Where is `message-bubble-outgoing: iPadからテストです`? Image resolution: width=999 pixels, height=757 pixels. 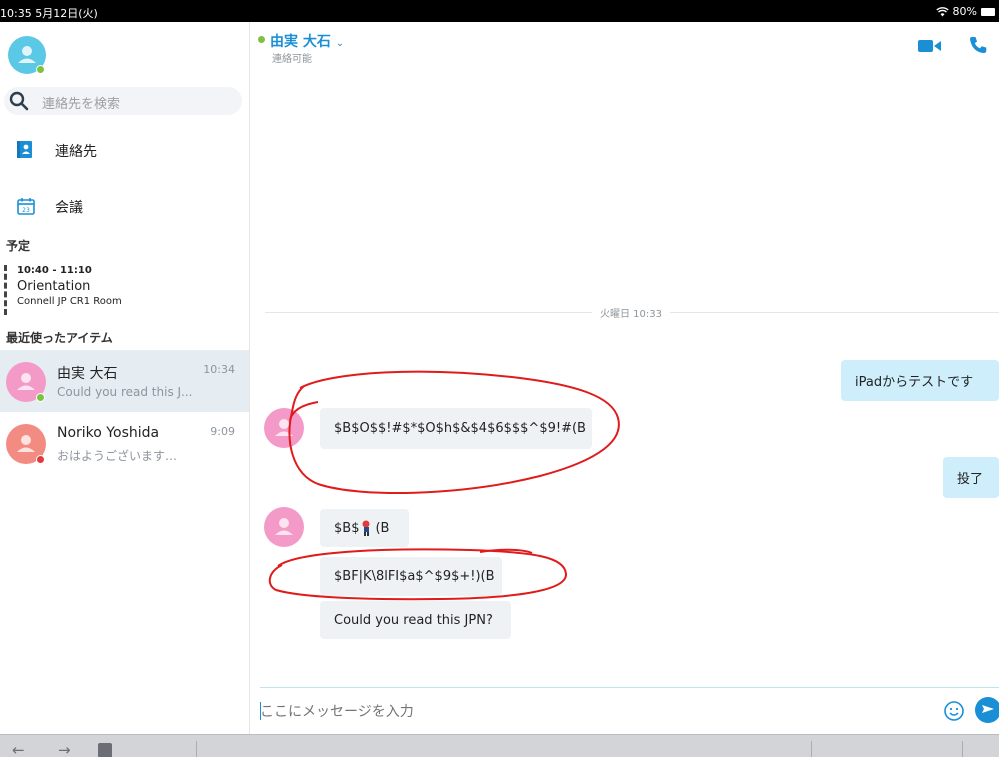
message-bubble-outgoing: iPadからテストです is located at coordinates (920, 380).